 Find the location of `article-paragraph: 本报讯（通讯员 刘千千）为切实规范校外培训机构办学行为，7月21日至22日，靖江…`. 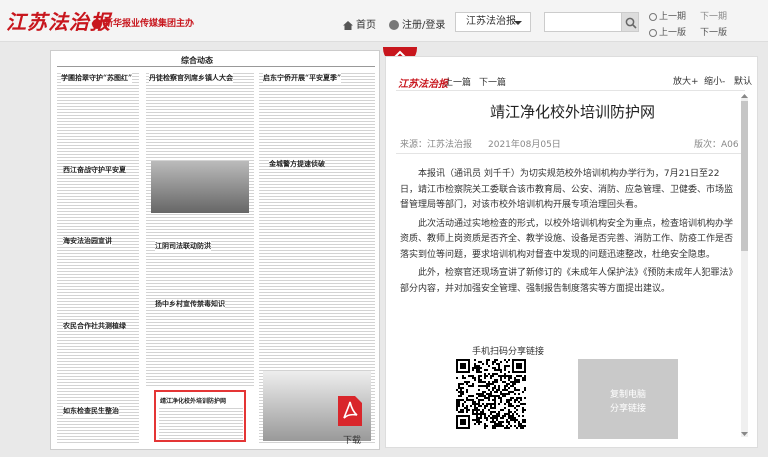

article-paragraph: 本报讯（通讯员 刘千千）为切实规范校外培训机构办学行为，7月21日至22日，靖江… is located at coordinates (567, 189).